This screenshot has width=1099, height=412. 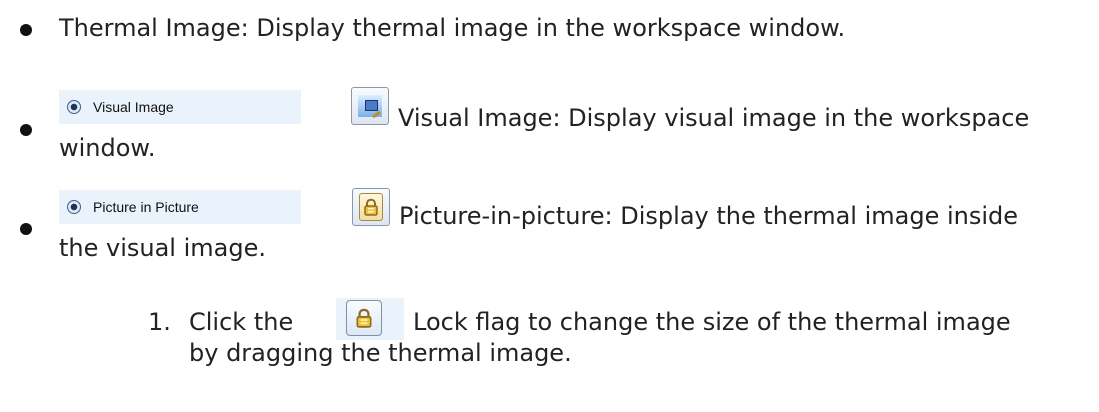 I want to click on numbered-step-line-2: by dragging the thermal image., so click(x=380, y=353).